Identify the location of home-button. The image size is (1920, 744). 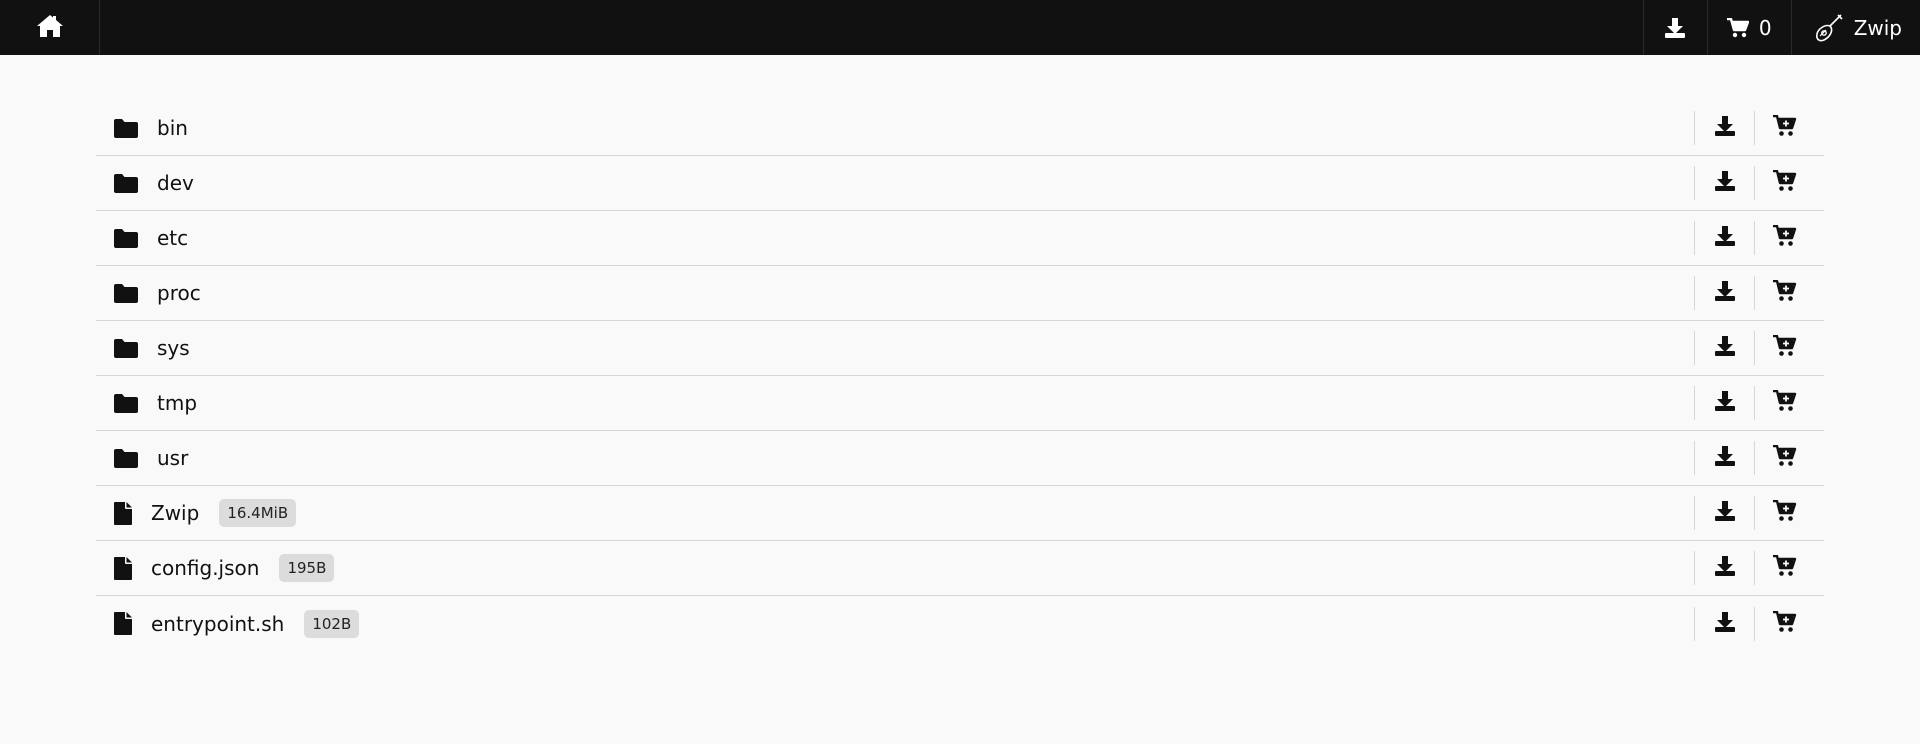
(50, 27).